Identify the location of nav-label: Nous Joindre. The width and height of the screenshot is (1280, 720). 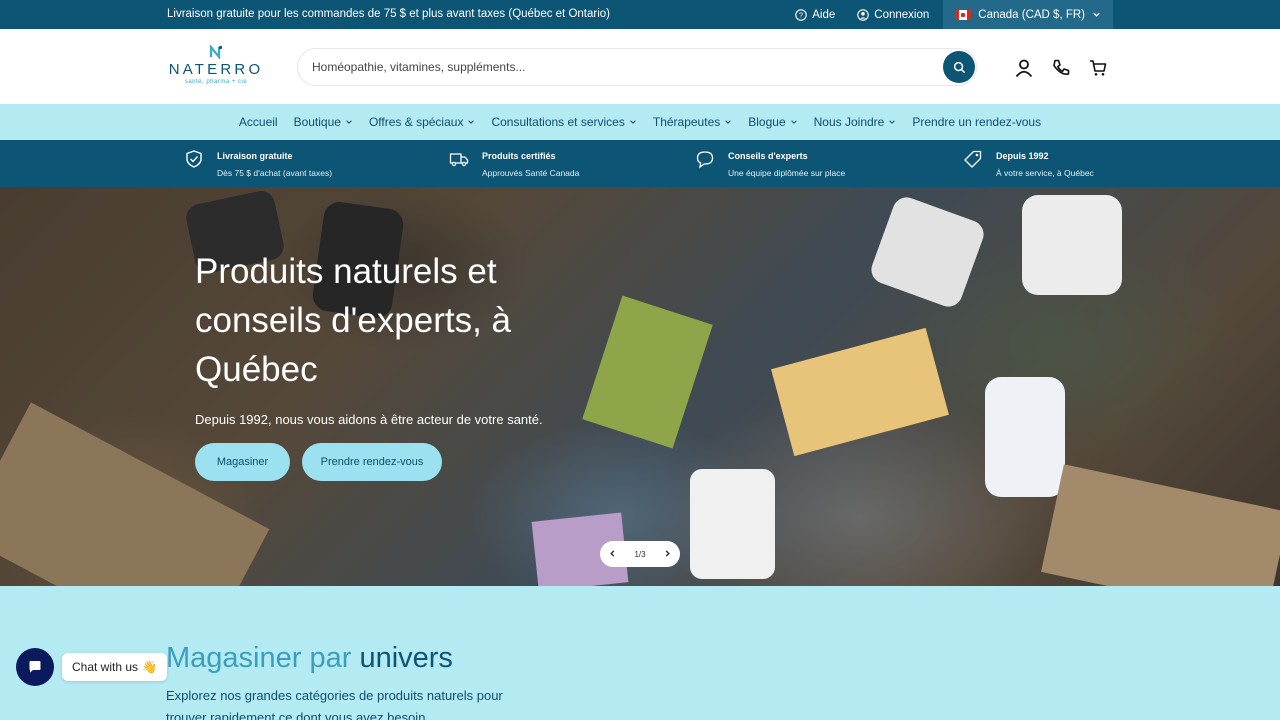
(849, 122).